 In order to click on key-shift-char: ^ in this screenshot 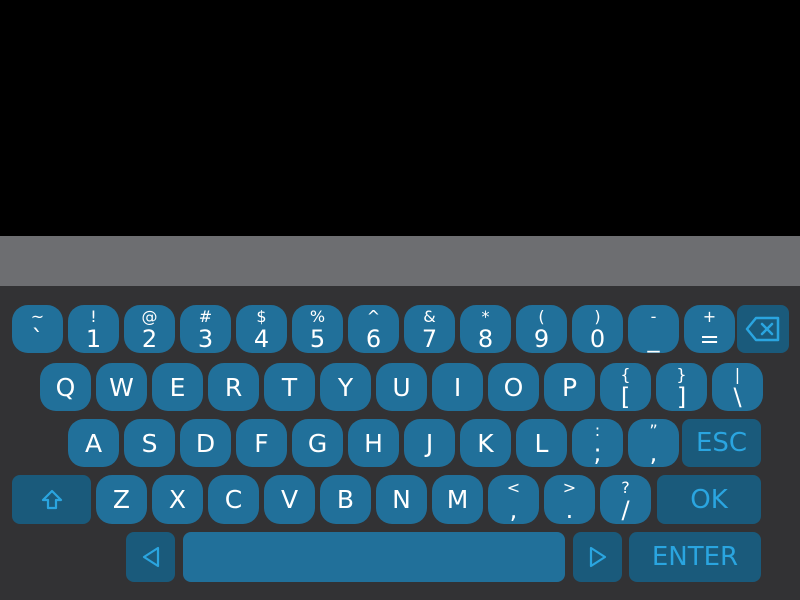, I will do `click(373, 316)`.